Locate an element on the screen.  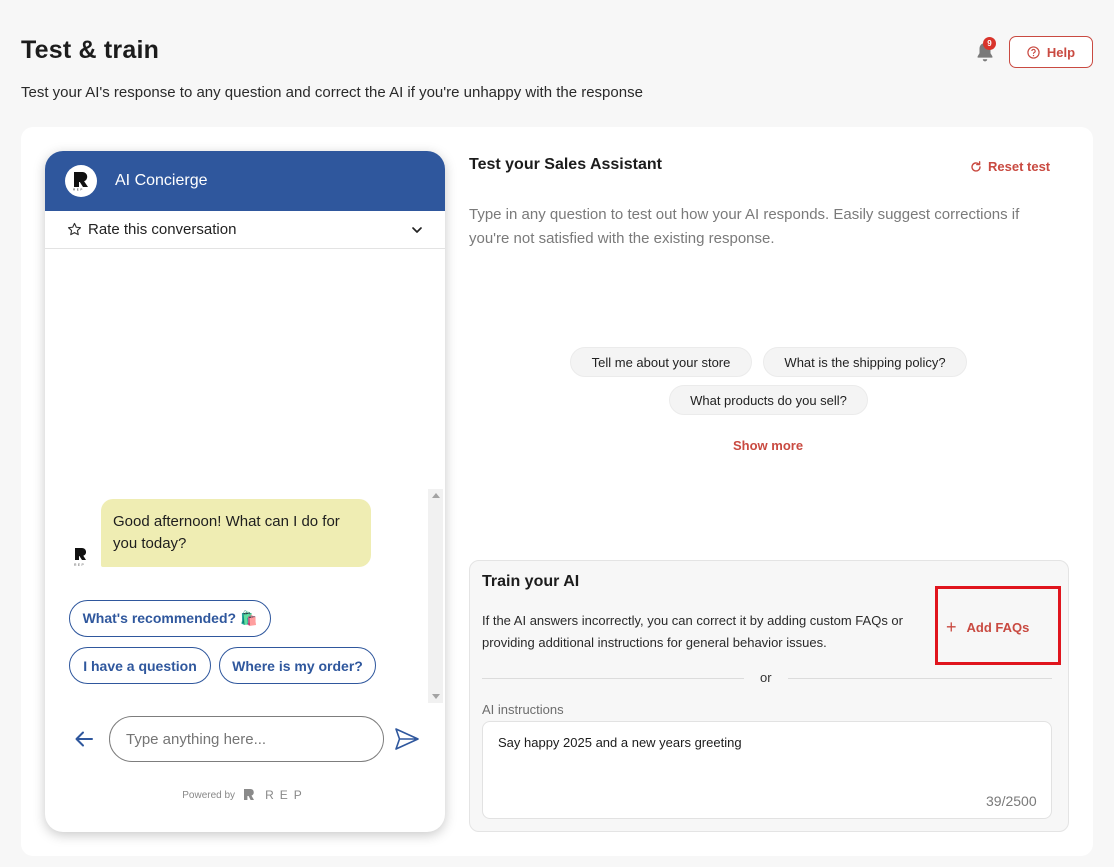
add-faqs-button: + Add FAQs is located at coordinates (988, 627).